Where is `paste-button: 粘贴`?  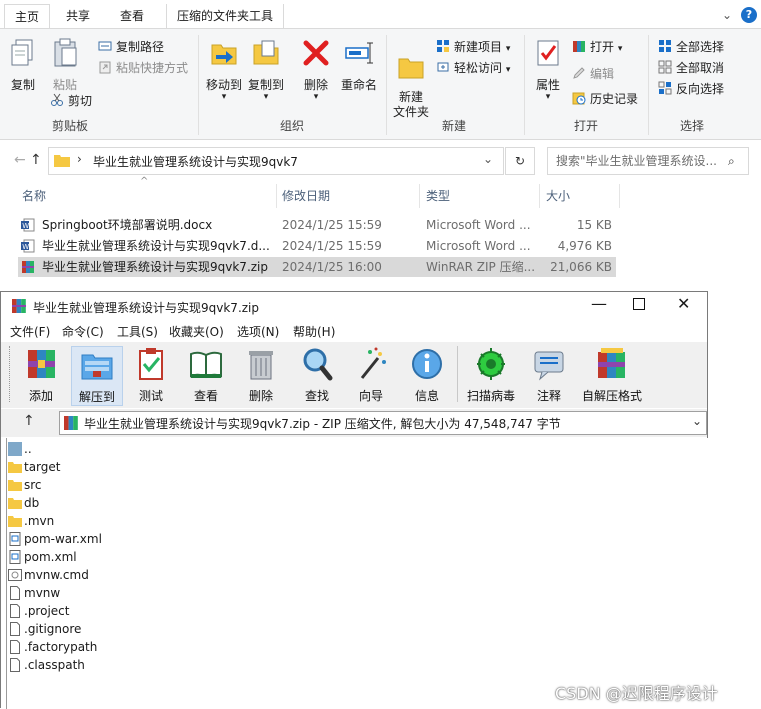
paste-button: 粘贴 is located at coordinates (65, 65).